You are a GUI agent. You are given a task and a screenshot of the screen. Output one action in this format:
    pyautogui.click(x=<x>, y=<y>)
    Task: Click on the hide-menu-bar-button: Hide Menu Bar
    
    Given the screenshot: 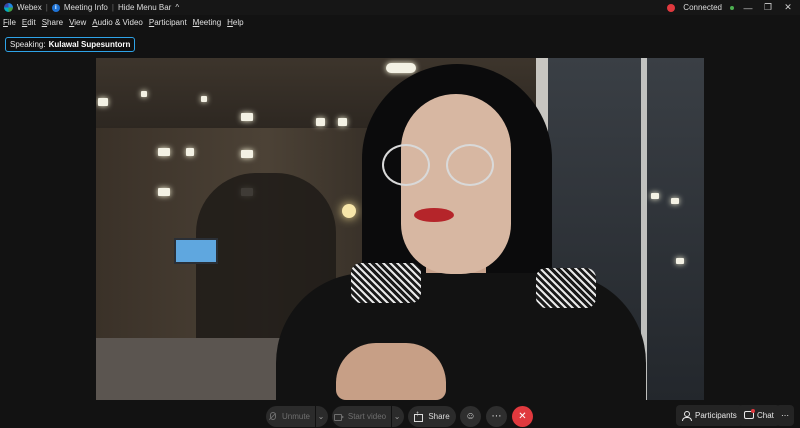 What is the action you would take?
    pyautogui.click(x=144, y=7)
    